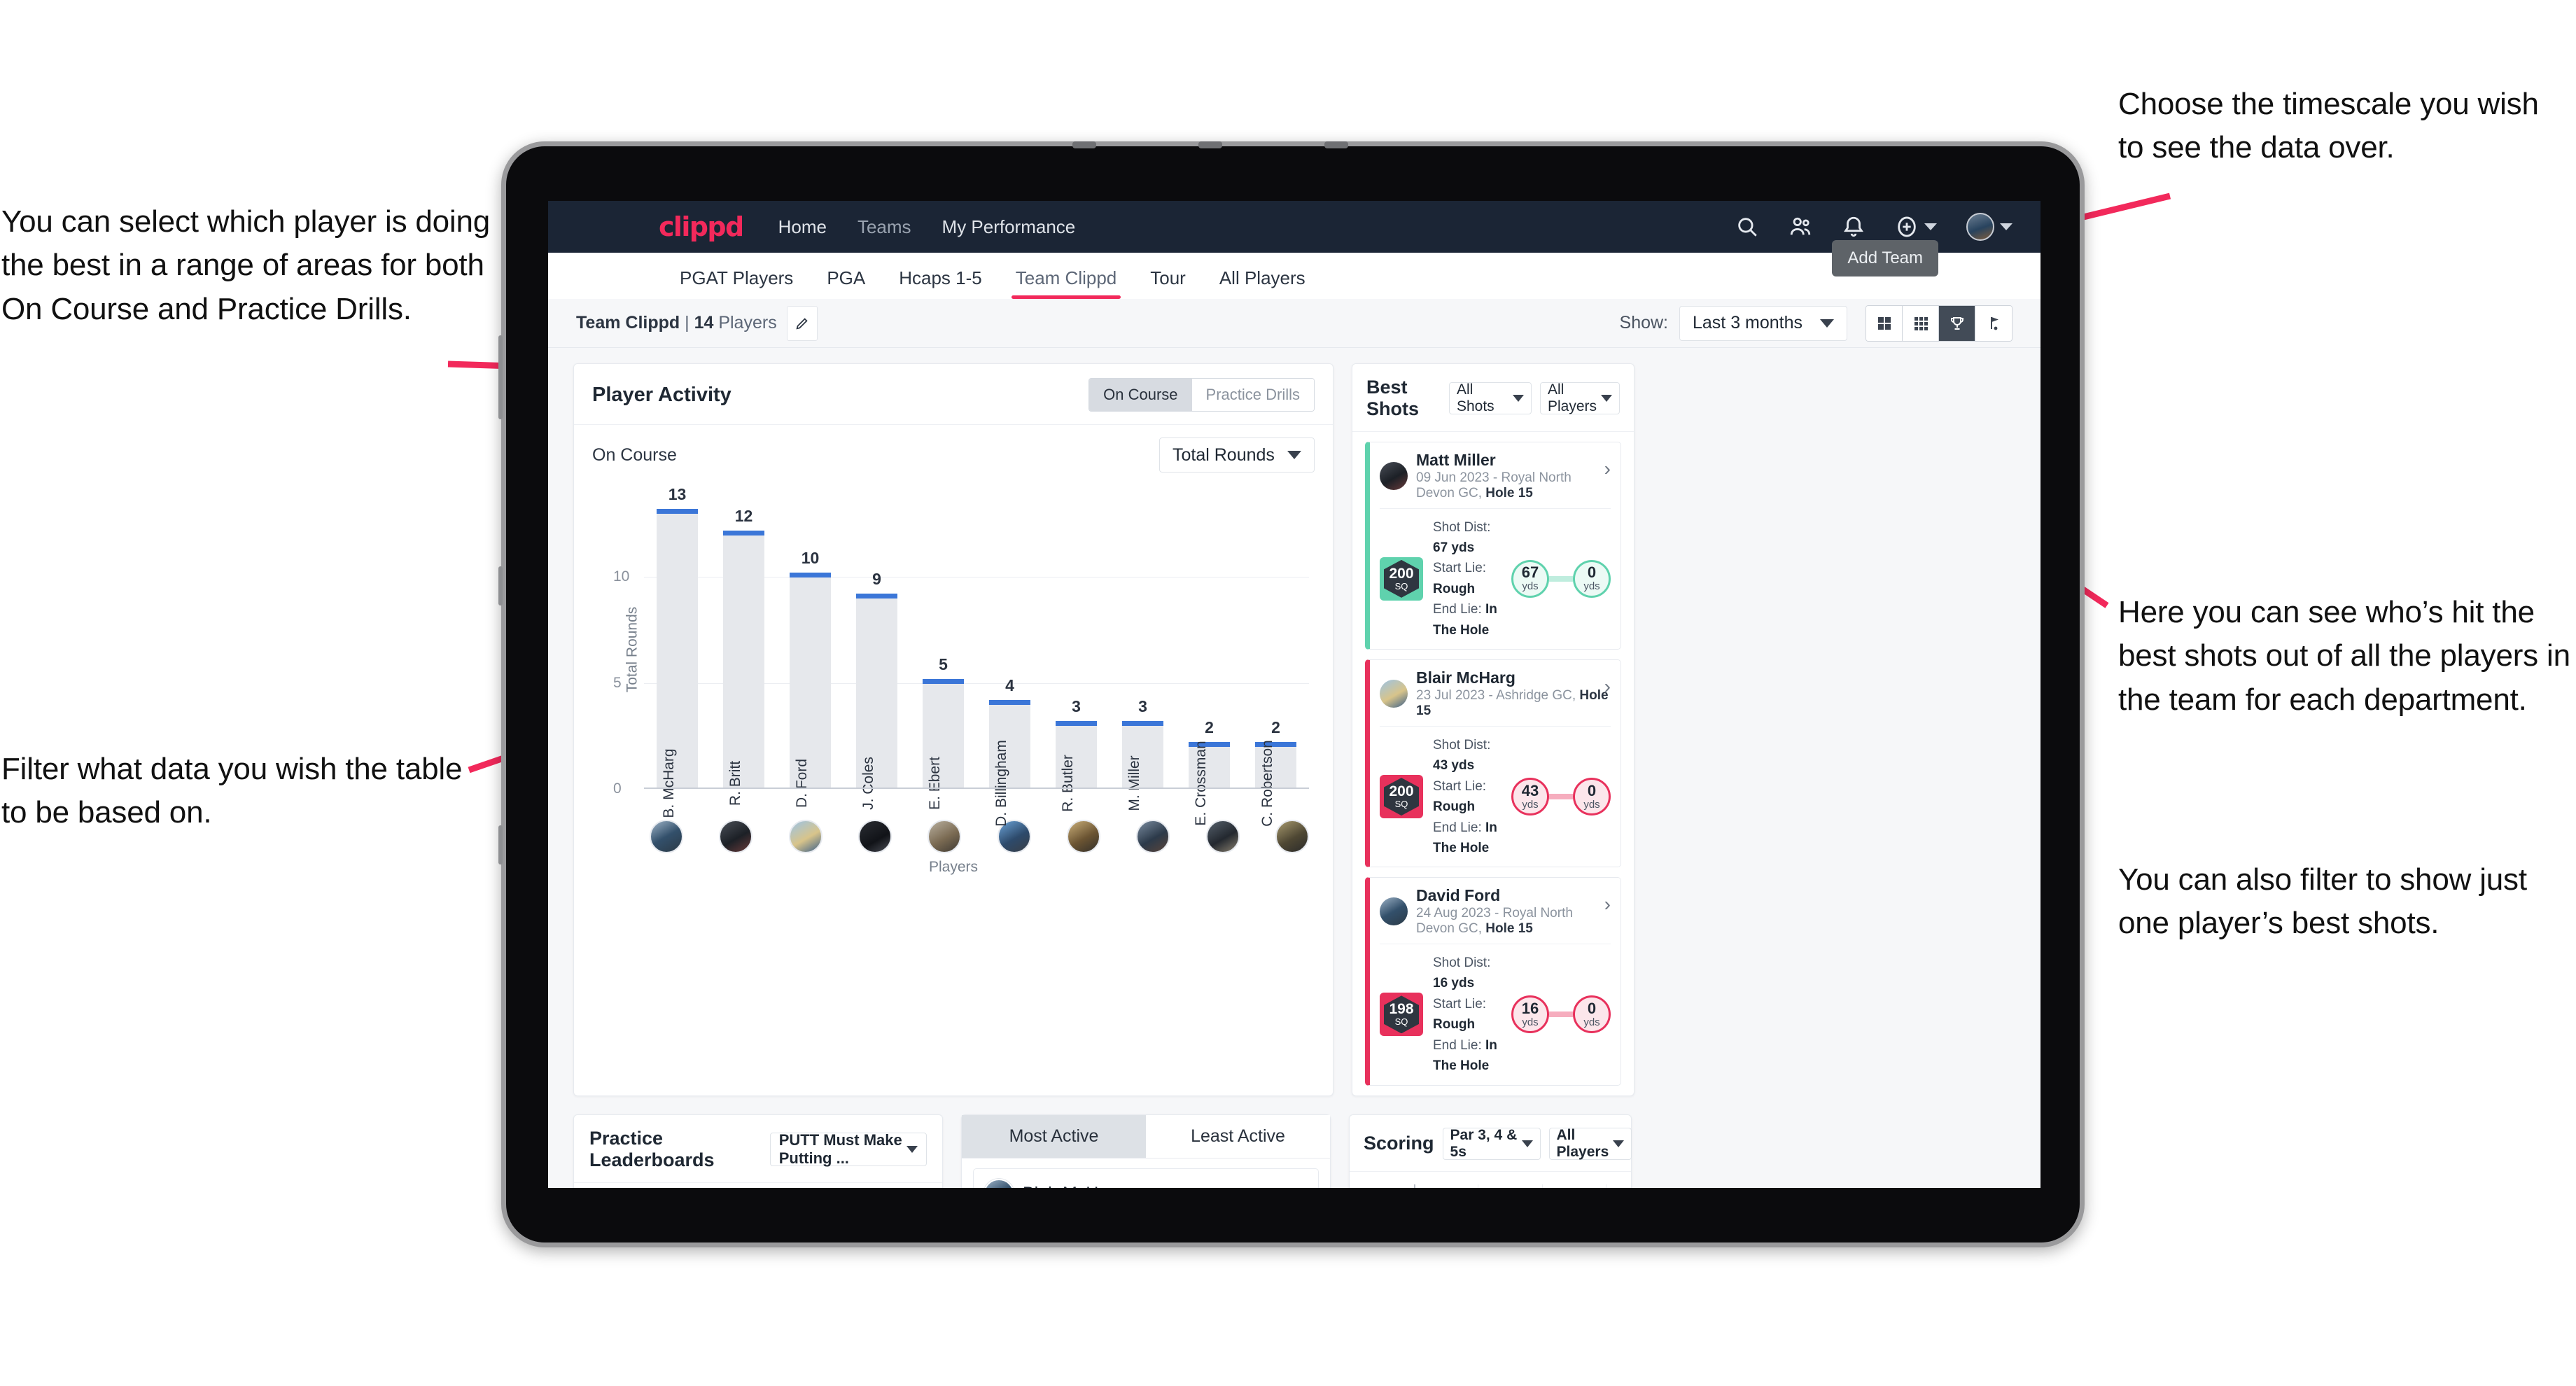  What do you see at coordinates (1853, 227) in the screenshot?
I see `bell-icon` at bounding box center [1853, 227].